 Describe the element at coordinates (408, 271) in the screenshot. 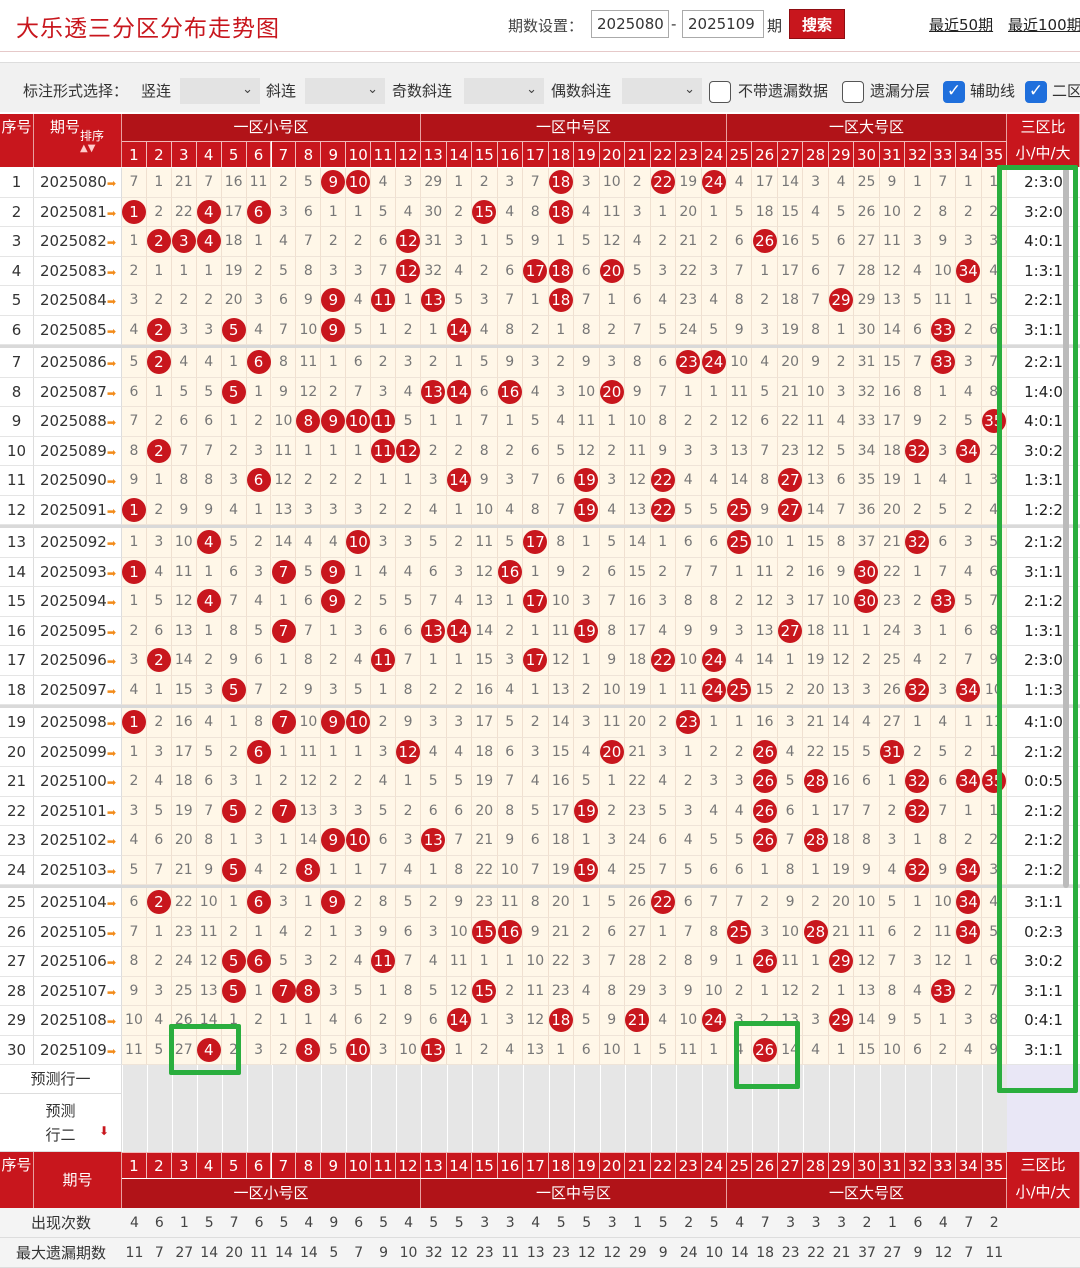

I see `drawn-number-cell: 12` at that location.